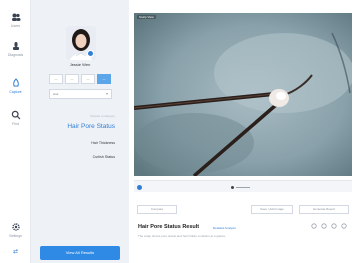 The height and width of the screenshot is (263, 359). I want to click on category-select: Hair ▾, so click(80, 94).